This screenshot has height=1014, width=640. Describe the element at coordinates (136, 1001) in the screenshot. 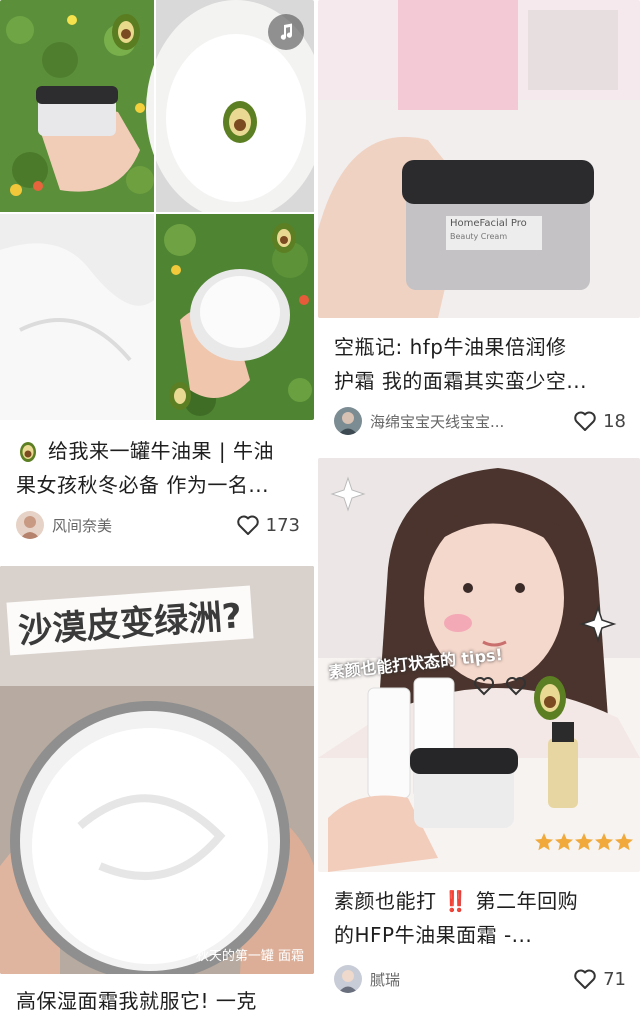

I see `note-title-line: 高保湿面霜我就服它! 一克` at that location.